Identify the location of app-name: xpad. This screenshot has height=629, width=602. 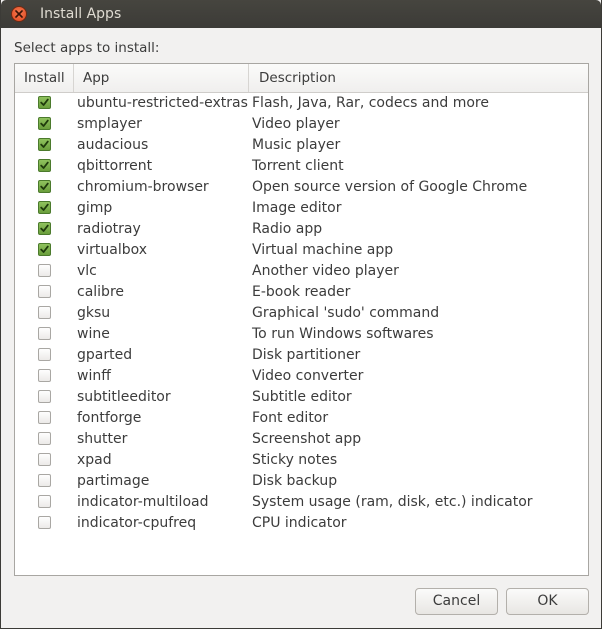
(94, 460).